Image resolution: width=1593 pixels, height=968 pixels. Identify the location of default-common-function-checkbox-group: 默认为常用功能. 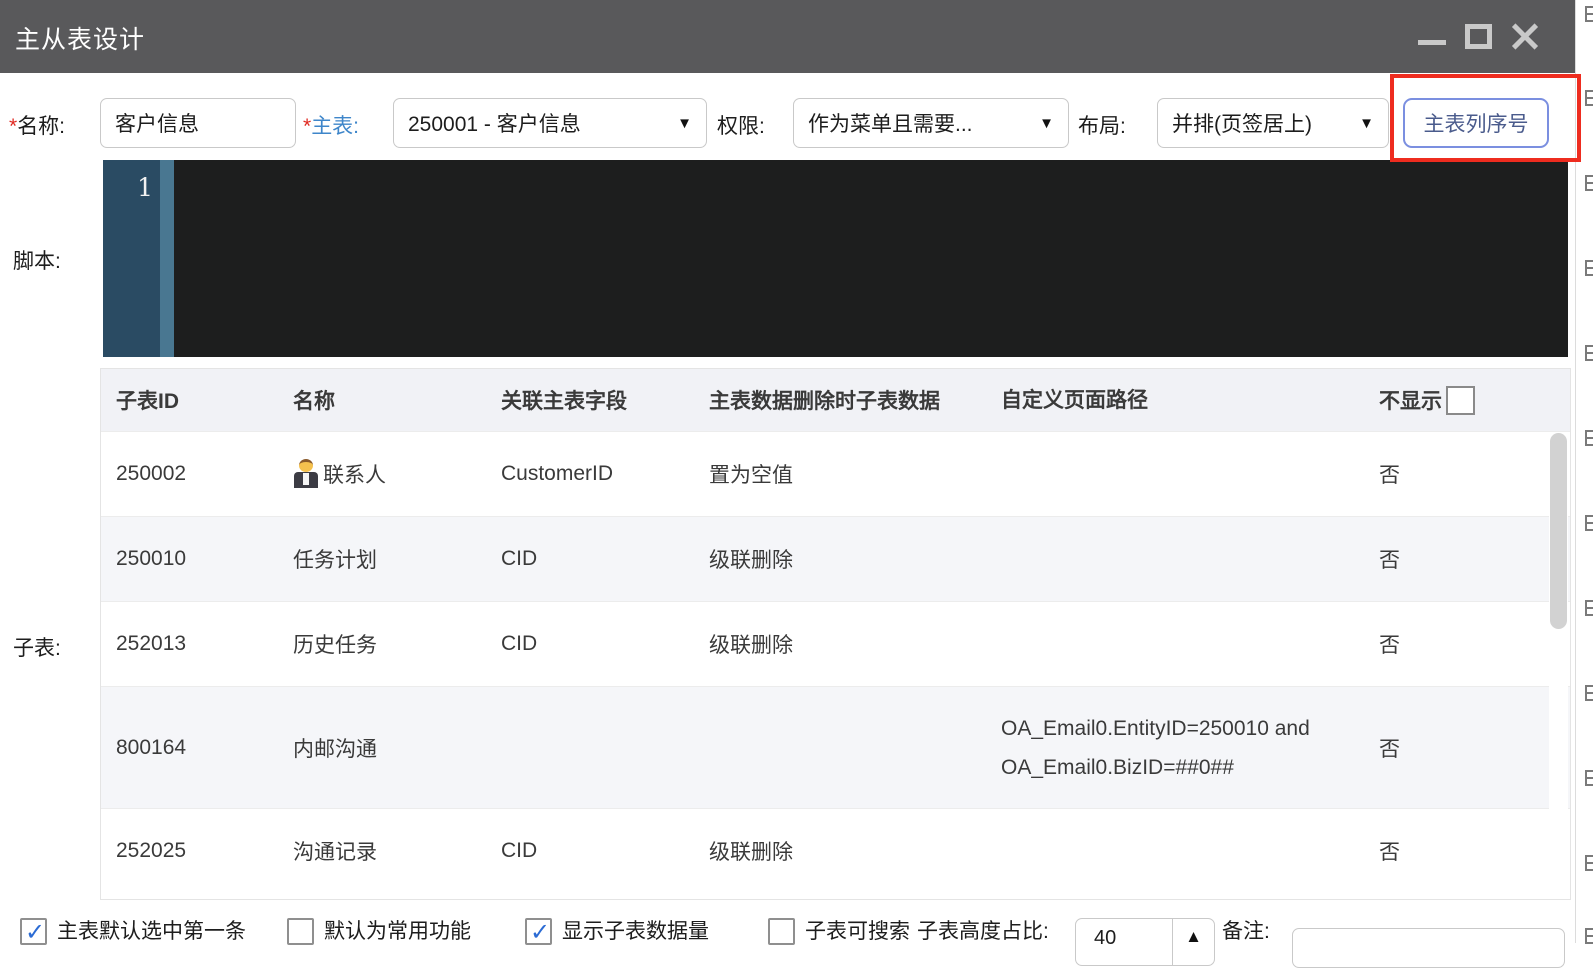
(379, 931).